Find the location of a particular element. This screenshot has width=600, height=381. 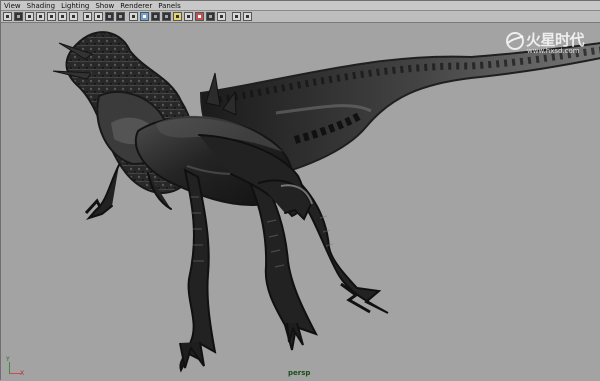

bookmark-icon is located at coordinates (29, 16).